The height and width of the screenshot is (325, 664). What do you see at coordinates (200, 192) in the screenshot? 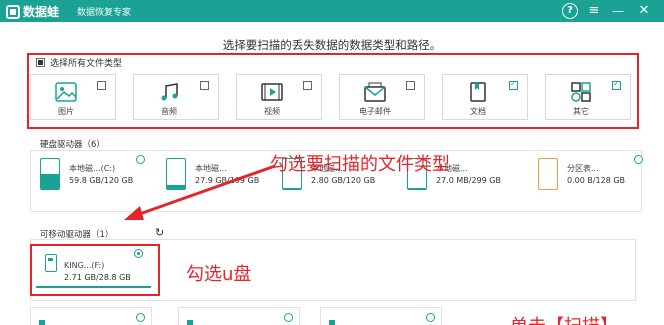
I see `arrow-annotation` at bounding box center [200, 192].